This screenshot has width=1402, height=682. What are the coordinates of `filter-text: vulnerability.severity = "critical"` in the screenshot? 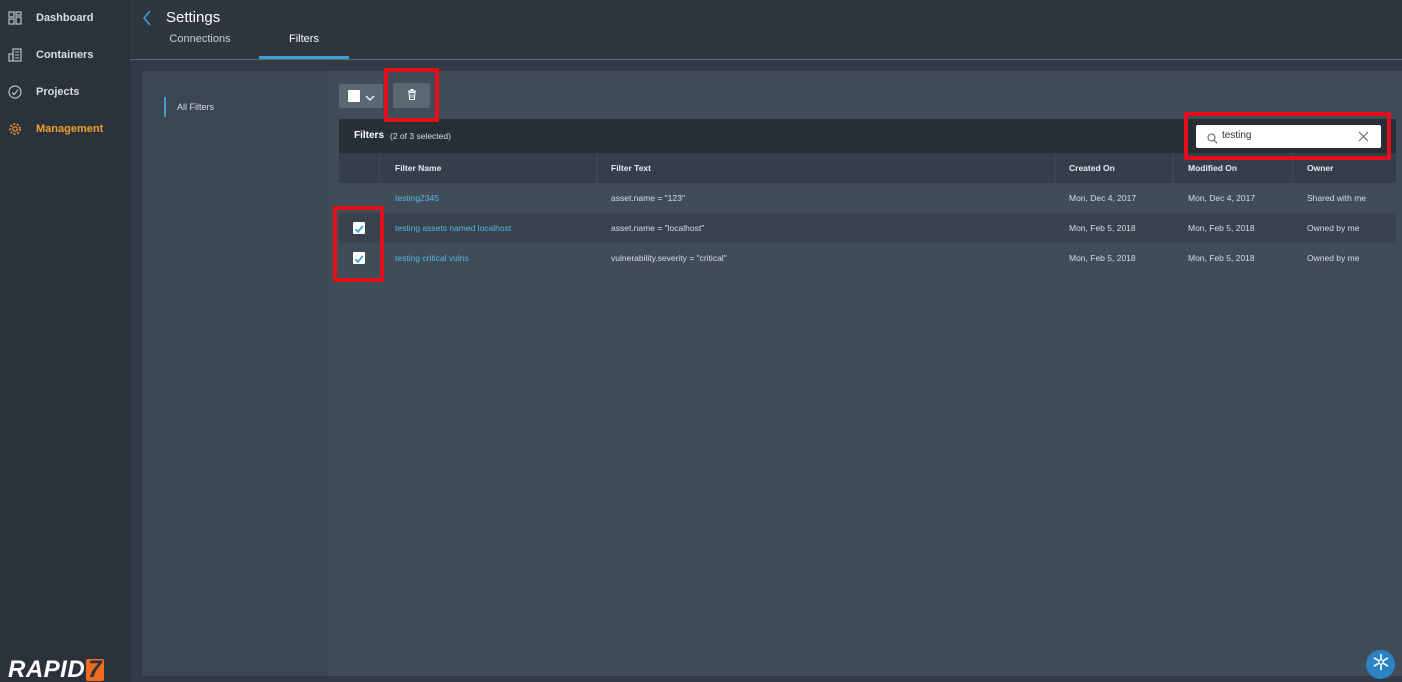 It's located at (669, 258).